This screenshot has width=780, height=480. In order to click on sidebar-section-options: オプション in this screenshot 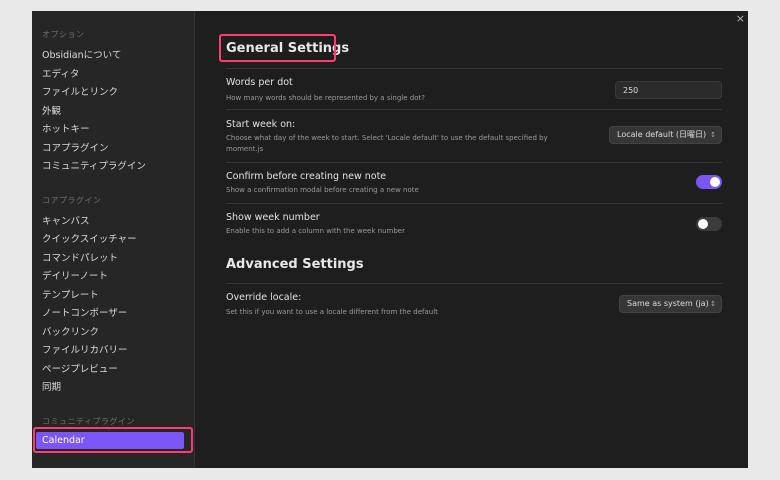, I will do `click(63, 34)`.